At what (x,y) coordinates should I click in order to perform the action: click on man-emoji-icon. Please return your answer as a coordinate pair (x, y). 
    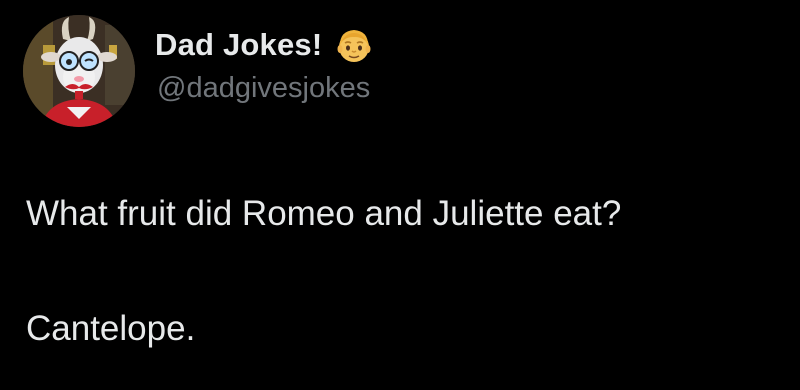
    Looking at the image, I should click on (354, 46).